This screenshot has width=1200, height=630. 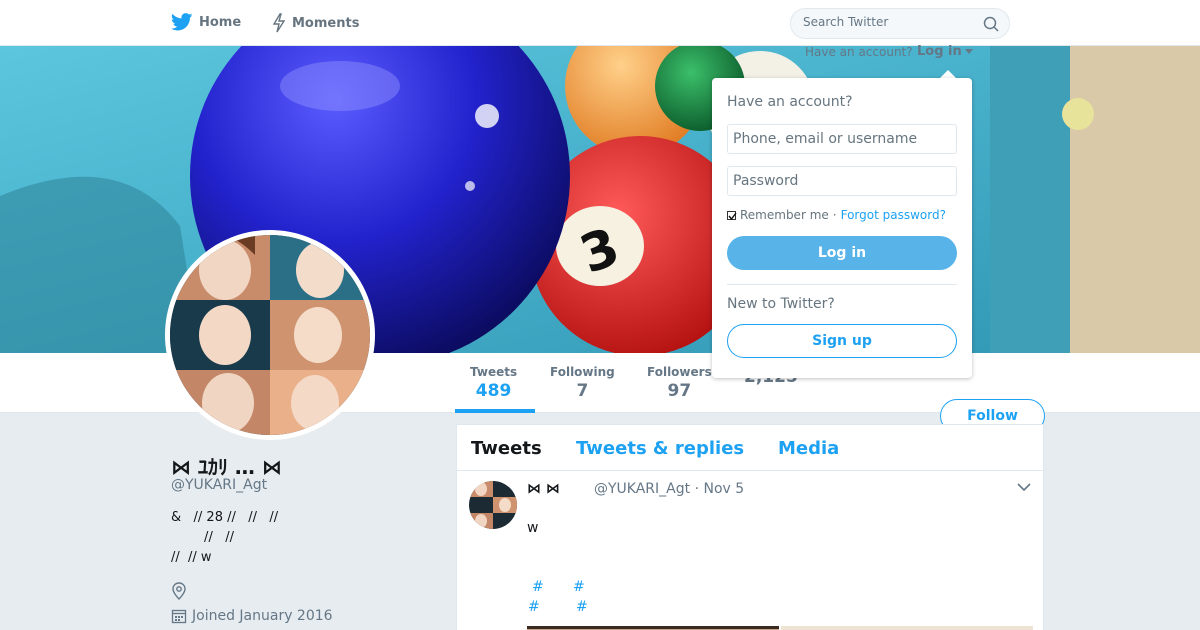 I want to click on profile-avatar, so click(x=270, y=335).